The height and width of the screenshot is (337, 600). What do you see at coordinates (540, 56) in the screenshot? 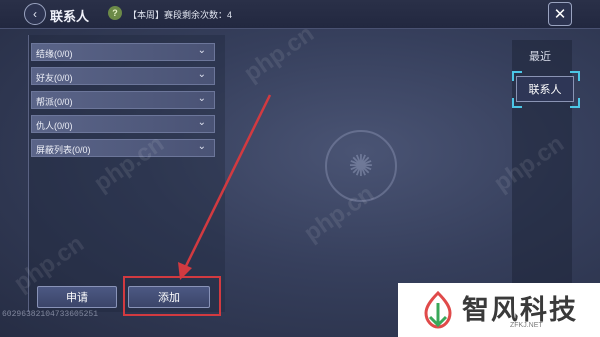
I see `tab-recent: 最近` at bounding box center [540, 56].